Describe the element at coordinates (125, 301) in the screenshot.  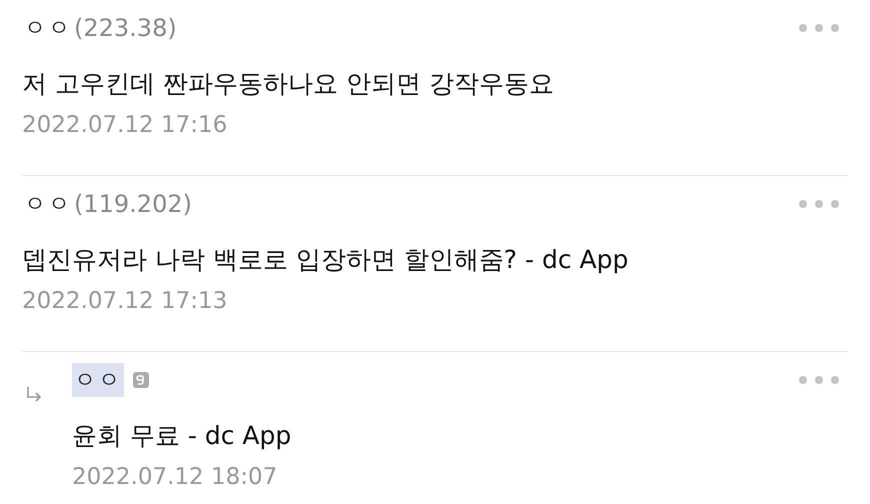
I see `comment-time: 2022.07.12 17:13` at that location.